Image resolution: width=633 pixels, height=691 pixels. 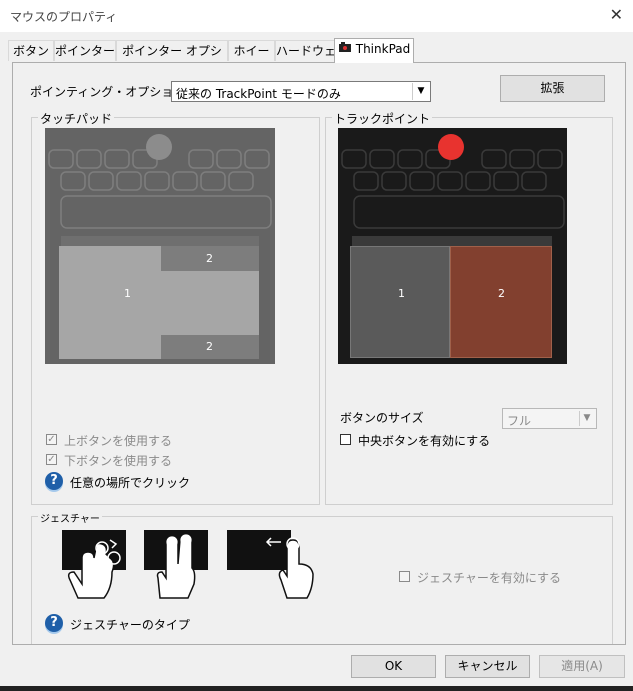 I want to click on cancel-button: キャンセル, so click(x=487, y=666).